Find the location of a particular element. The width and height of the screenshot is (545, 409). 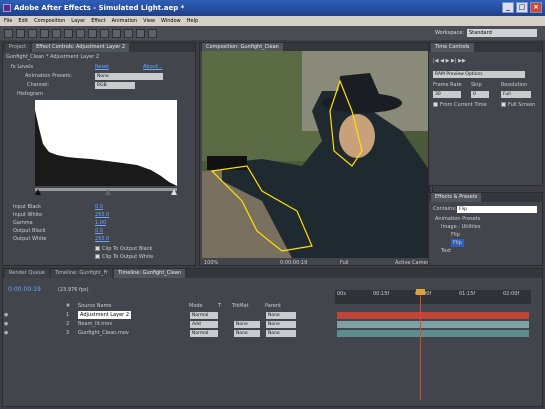

play-icon: ▶ is located at coordinates (448, 61).